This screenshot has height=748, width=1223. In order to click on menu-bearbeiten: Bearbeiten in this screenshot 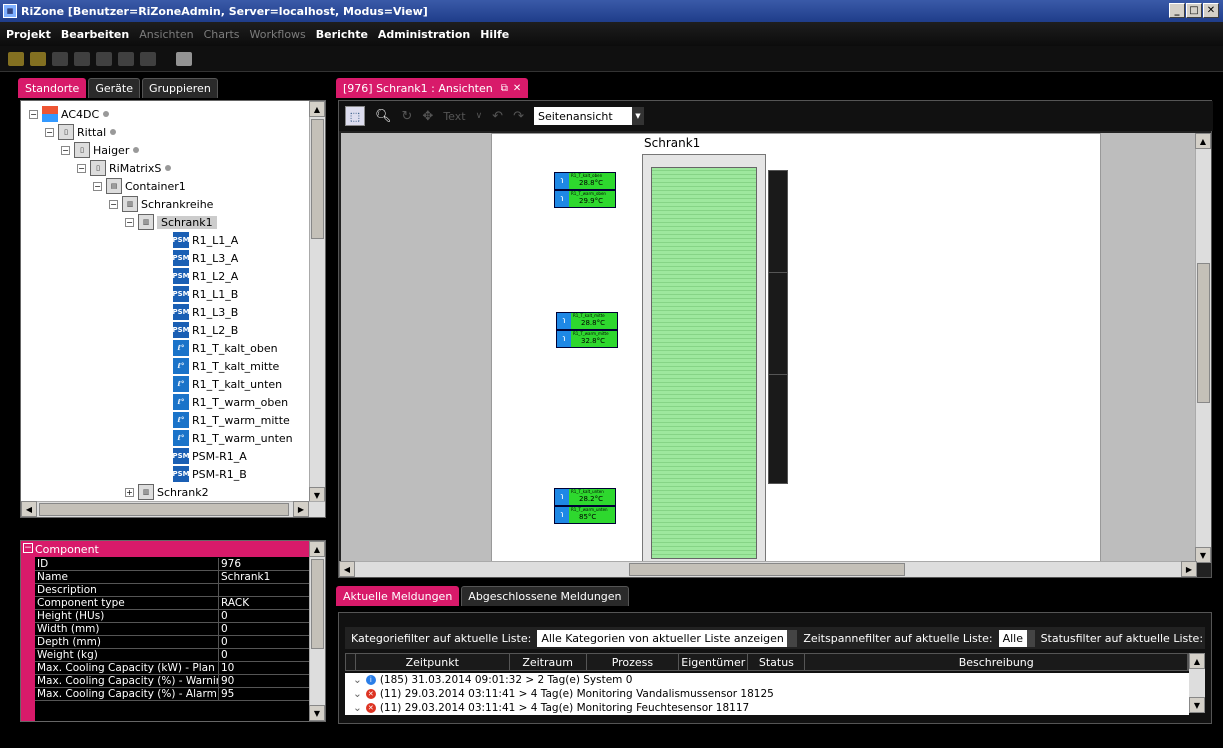, I will do `click(95, 34)`.